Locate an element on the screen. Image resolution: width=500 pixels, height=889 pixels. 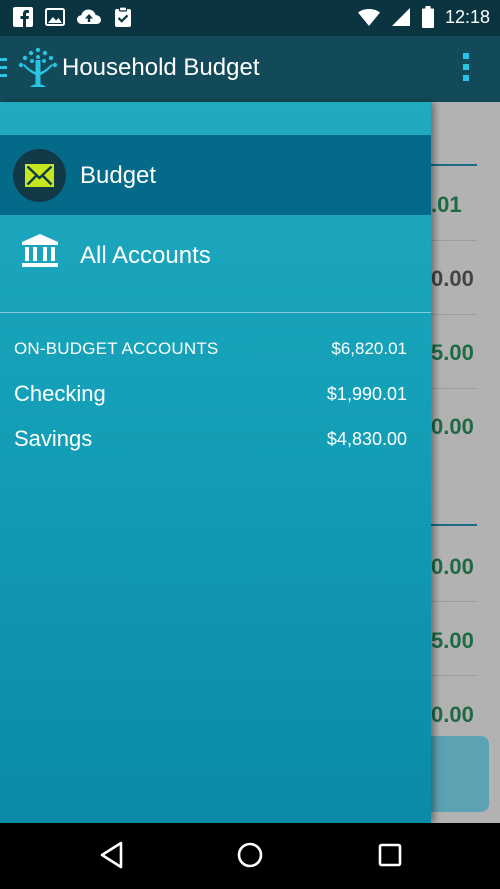
status-bar: 12:18 is located at coordinates (250, 18).